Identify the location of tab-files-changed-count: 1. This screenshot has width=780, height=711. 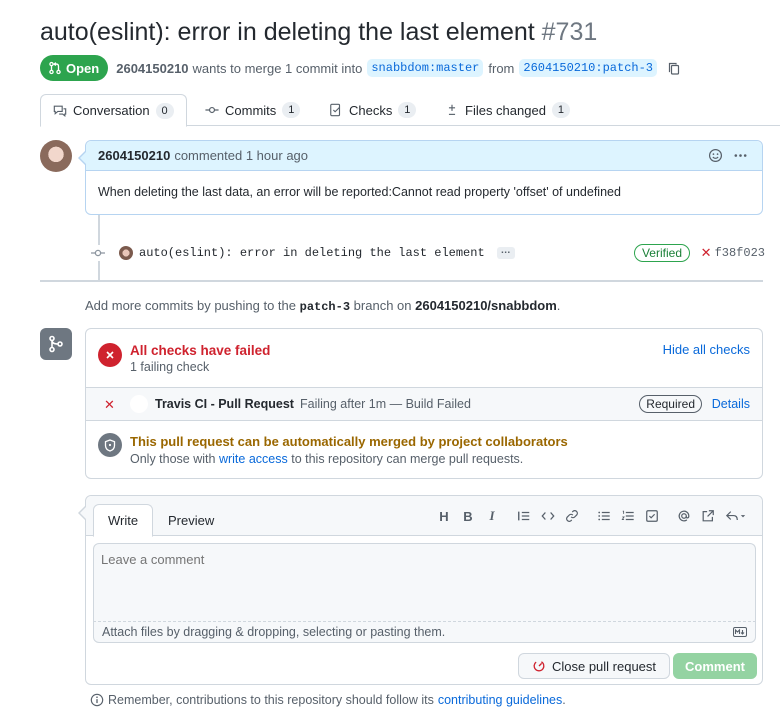
(560, 110).